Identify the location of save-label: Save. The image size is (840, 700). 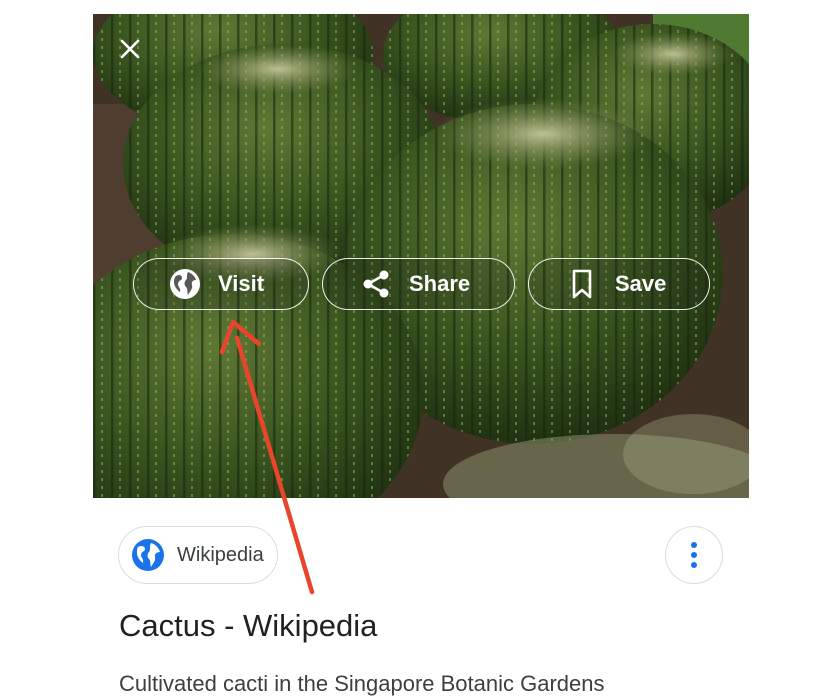
(641, 283).